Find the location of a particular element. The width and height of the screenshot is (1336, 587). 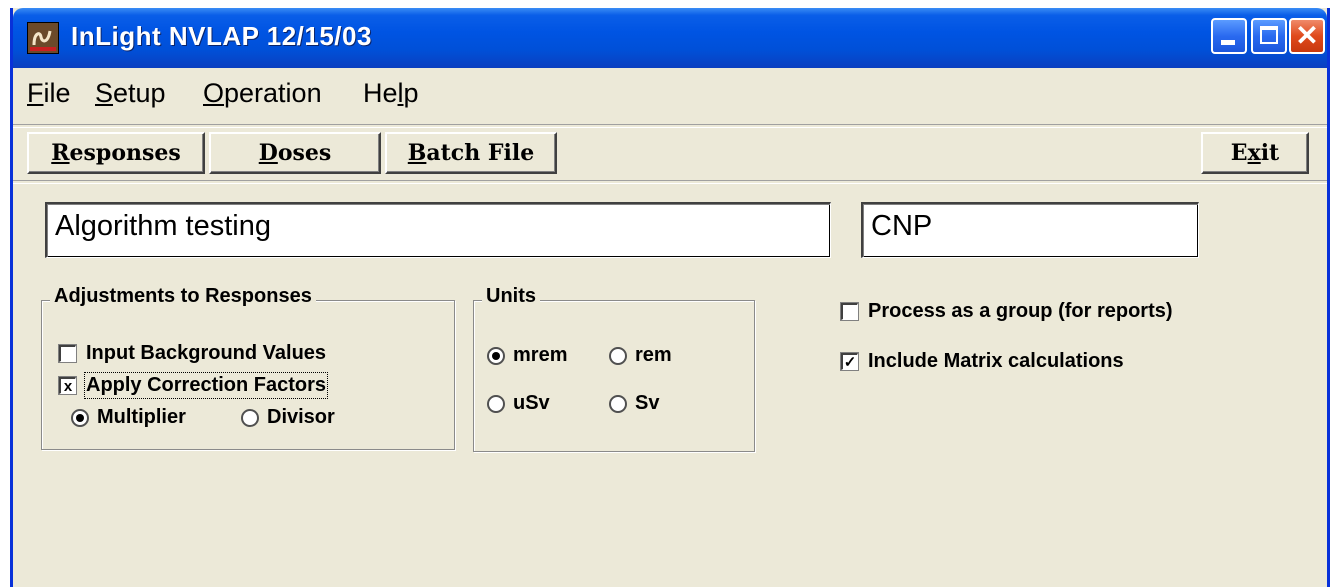

unit-mrem-radio: mrem is located at coordinates (527, 355).